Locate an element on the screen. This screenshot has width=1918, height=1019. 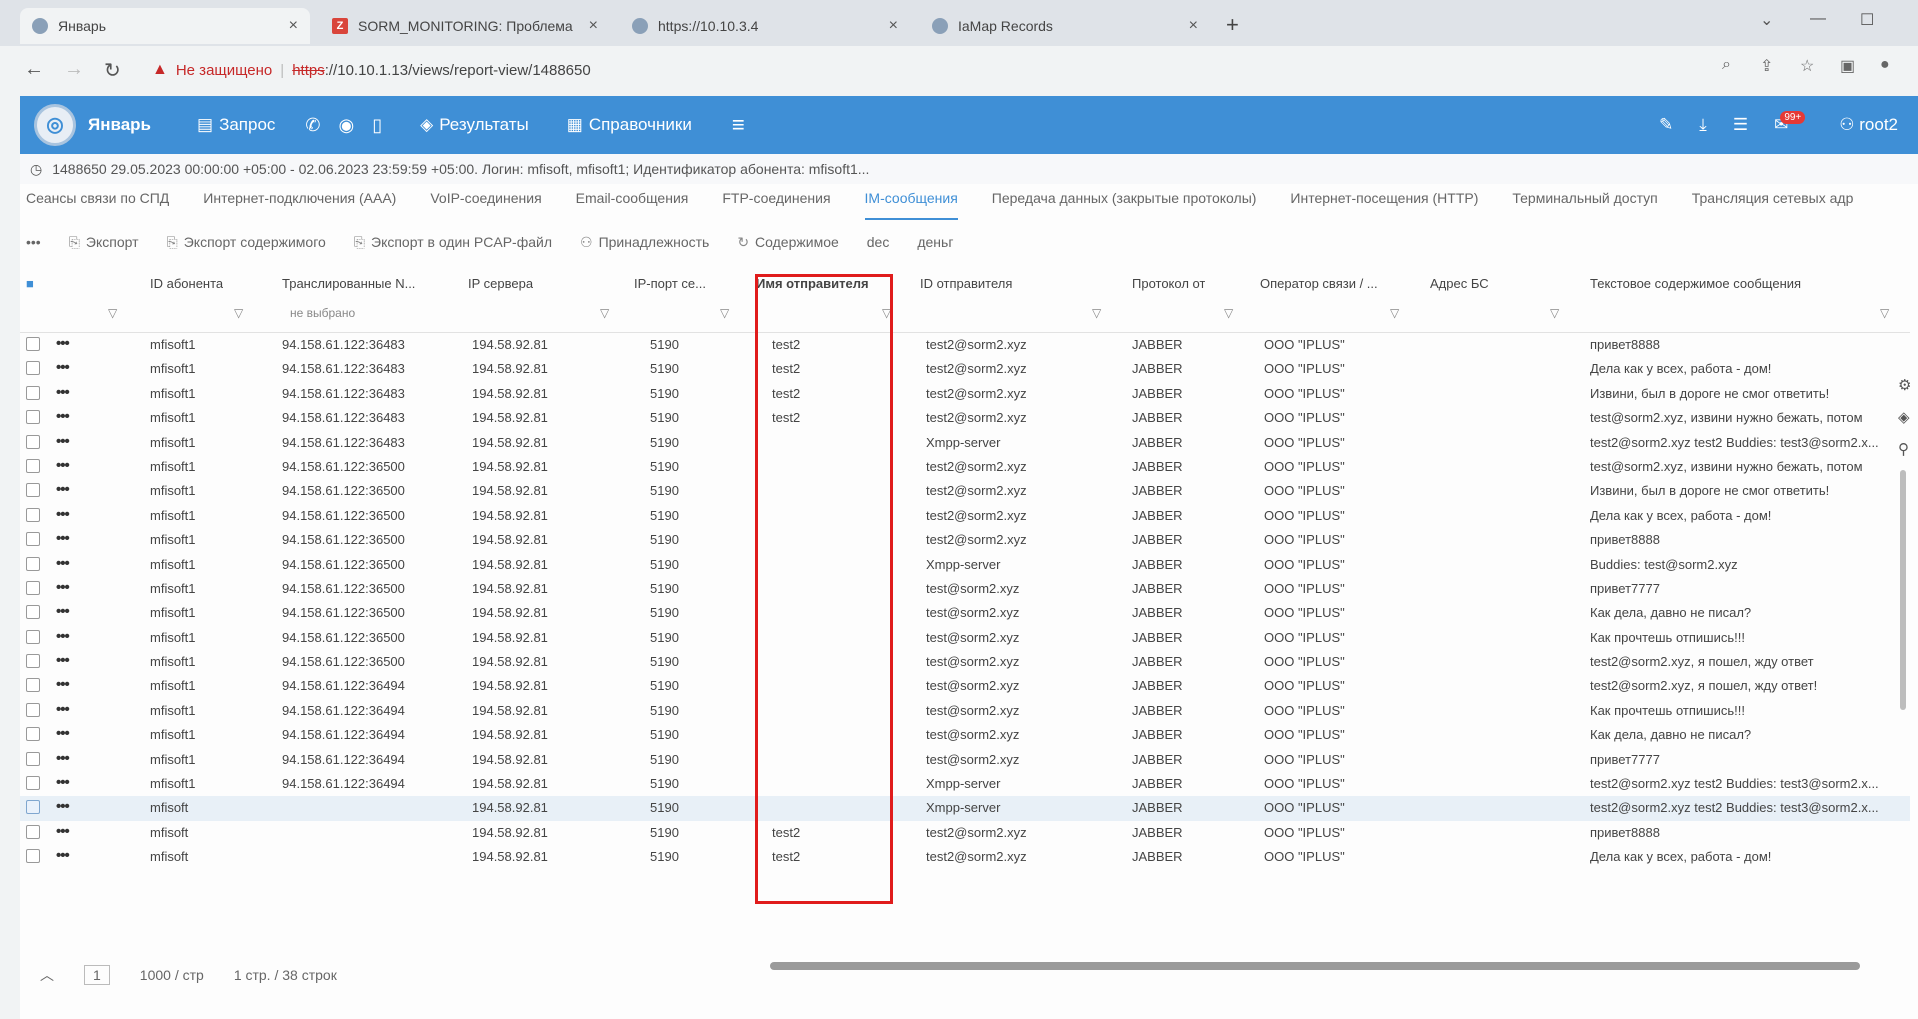
nav-results: ◈ Результаты is located at coordinates (474, 125).